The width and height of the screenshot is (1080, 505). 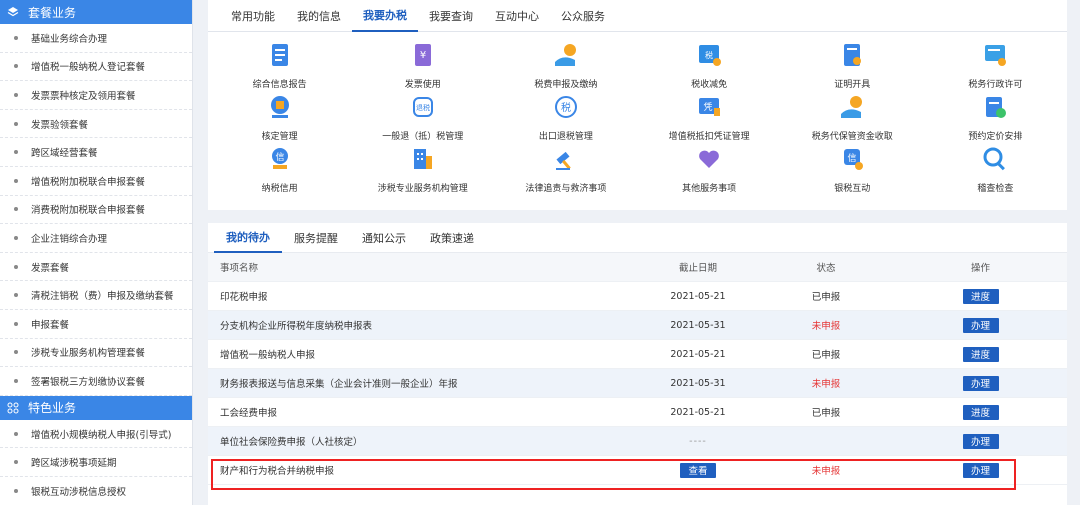 I want to click on column-header: 事项名称, so click(x=239, y=268).